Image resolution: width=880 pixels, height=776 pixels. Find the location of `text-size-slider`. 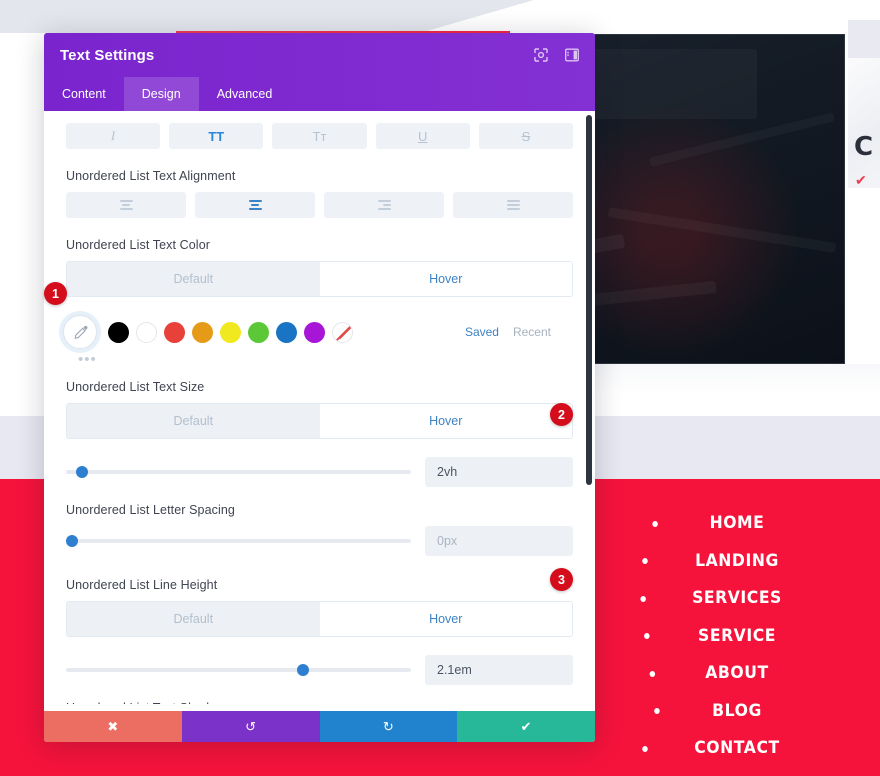

text-size-slider is located at coordinates (238, 472).